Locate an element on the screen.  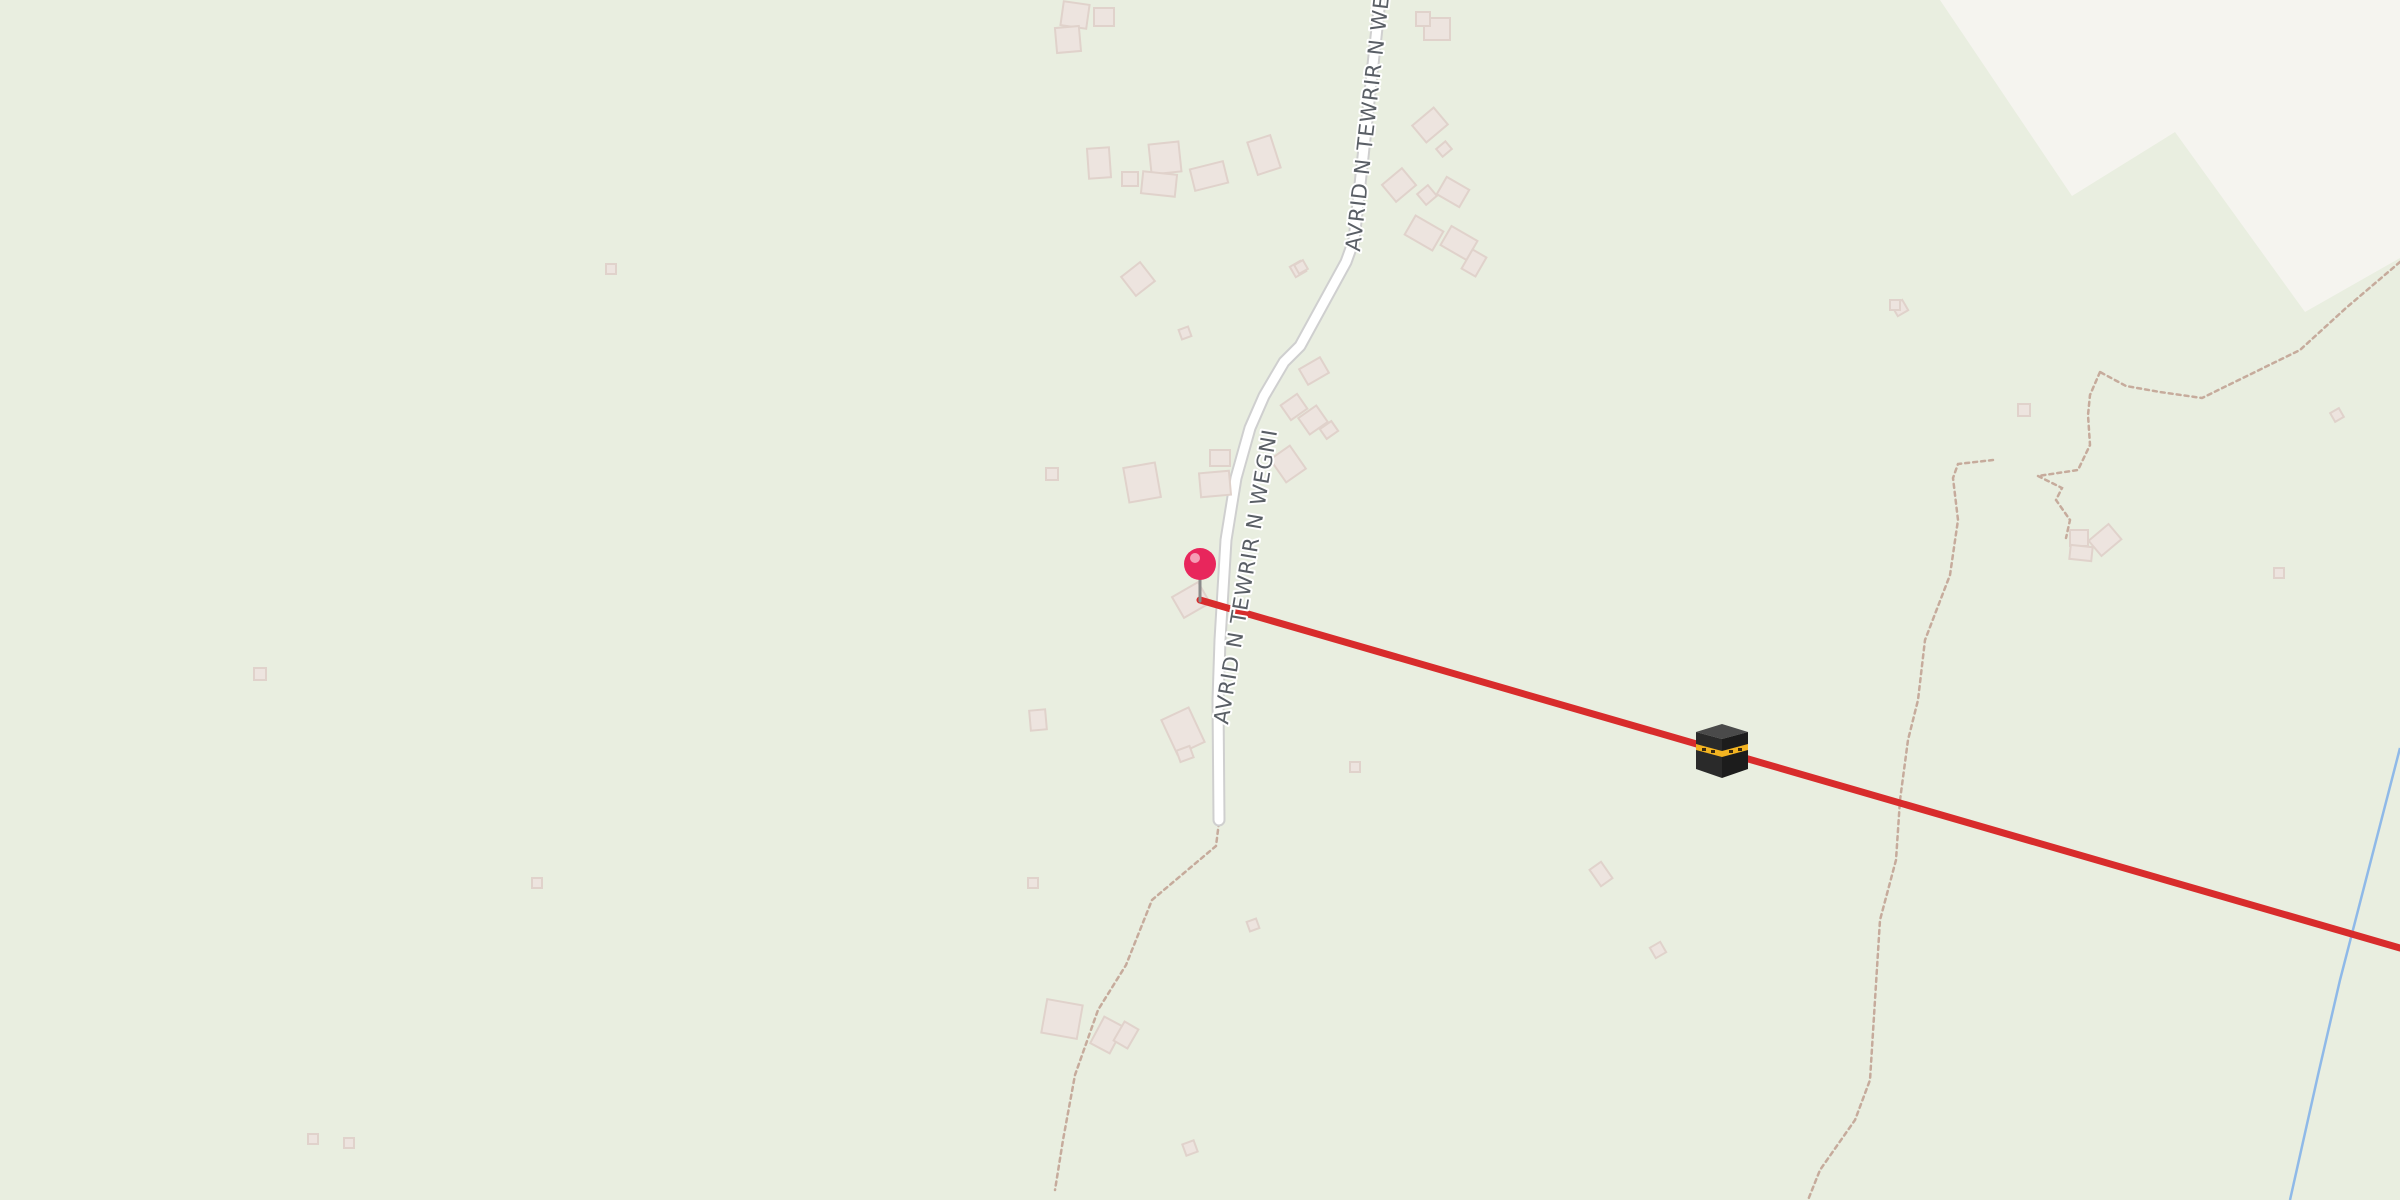
pin-head-shine is located at coordinates (1195, 558).